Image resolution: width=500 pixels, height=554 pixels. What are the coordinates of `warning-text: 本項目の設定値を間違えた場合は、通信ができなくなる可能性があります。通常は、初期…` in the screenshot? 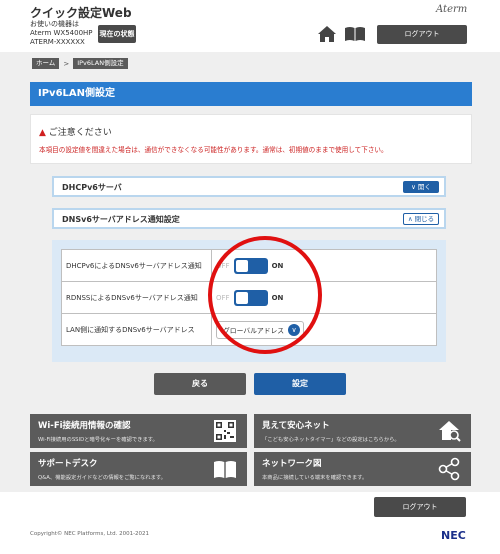 It's located at (213, 150).